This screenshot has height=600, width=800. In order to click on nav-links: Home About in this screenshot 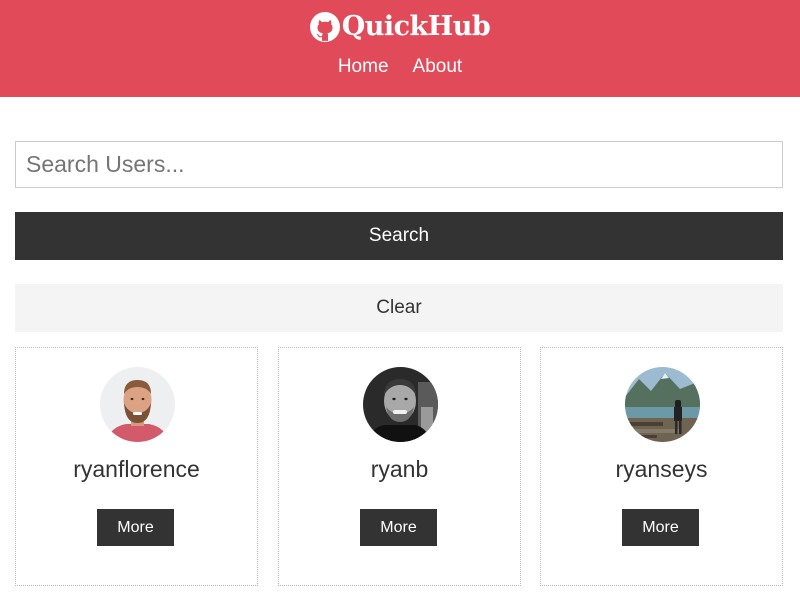, I will do `click(400, 67)`.